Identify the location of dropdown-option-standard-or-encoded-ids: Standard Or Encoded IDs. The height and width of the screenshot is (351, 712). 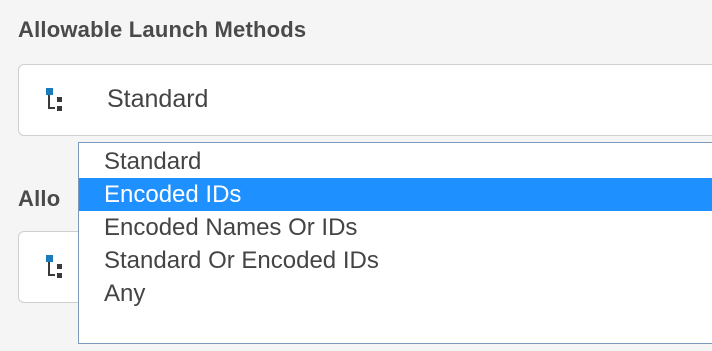
(395, 260).